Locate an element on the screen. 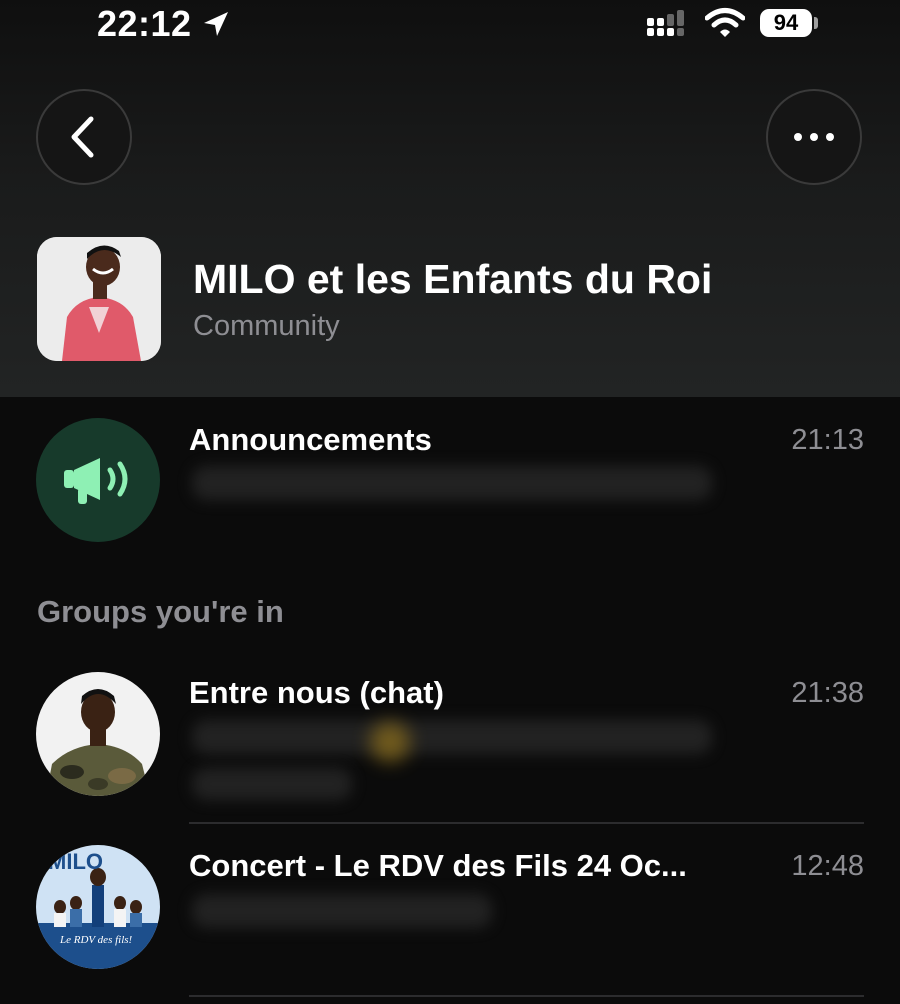 This screenshot has width=900, height=1004. group-time: 21:38 is located at coordinates (827, 693).